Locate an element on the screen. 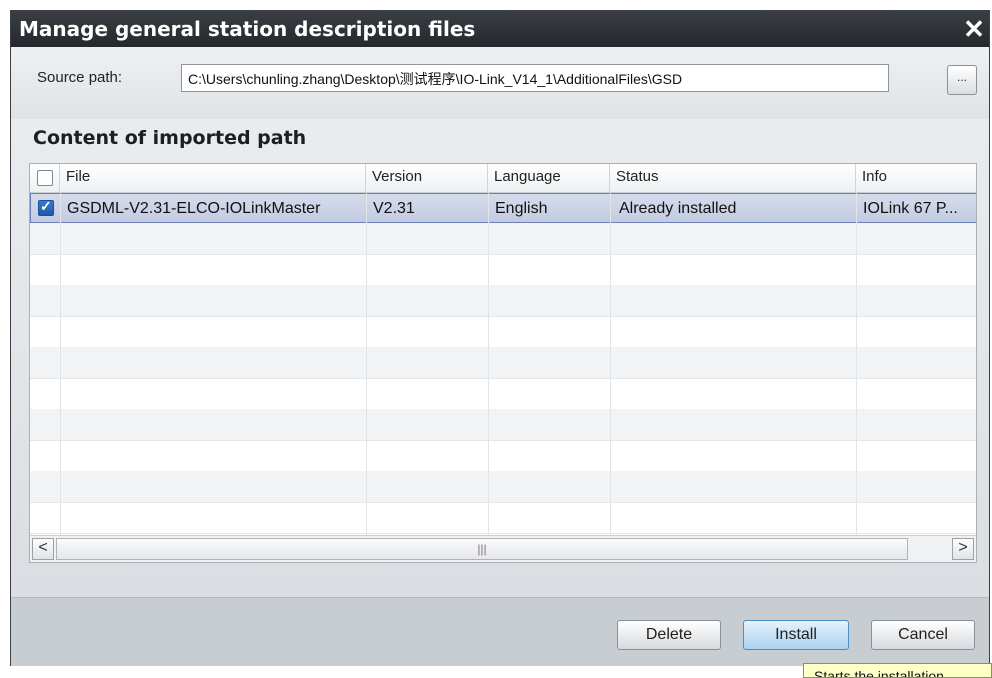  row-checkbox: ✓ is located at coordinates (46, 207).